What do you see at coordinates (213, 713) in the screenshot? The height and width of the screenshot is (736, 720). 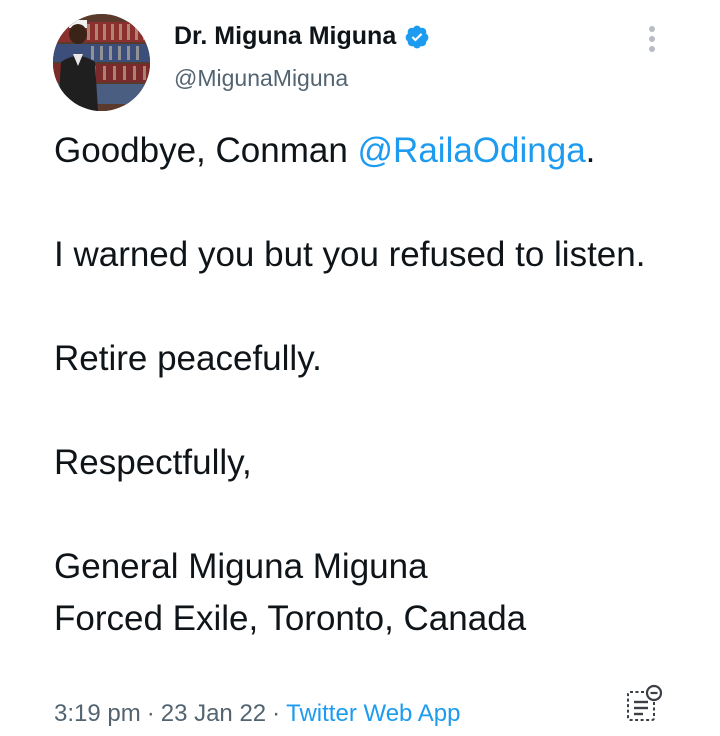 I see `tweet-date: 23 Jan 22` at bounding box center [213, 713].